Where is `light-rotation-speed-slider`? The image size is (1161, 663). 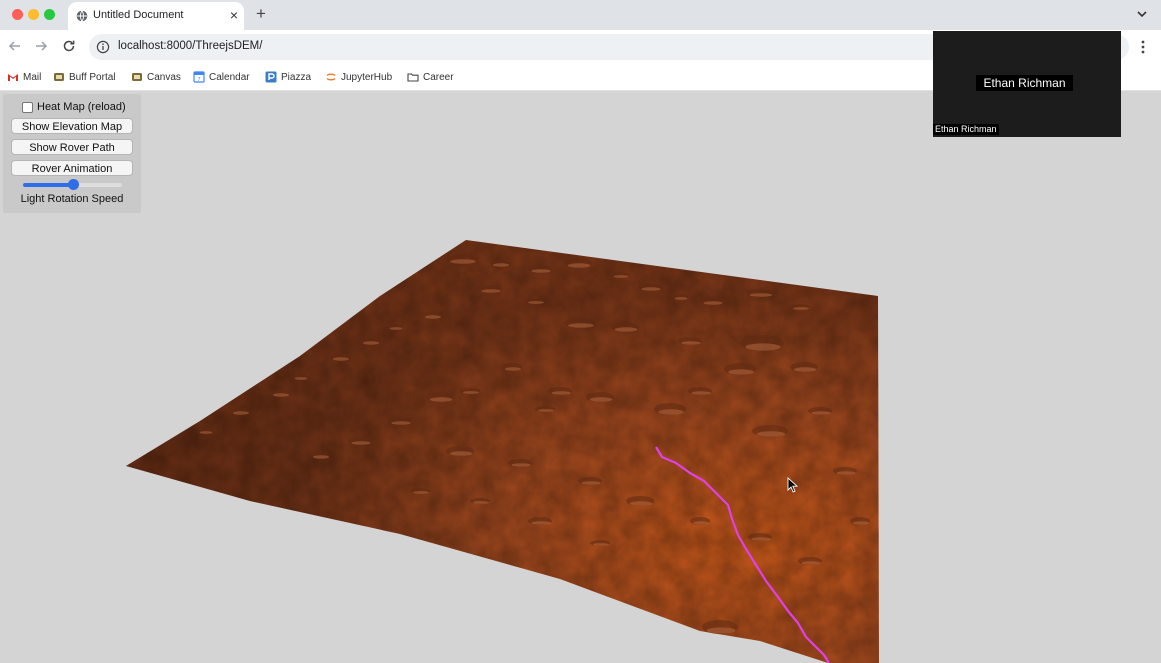 light-rotation-speed-slider is located at coordinates (72, 184).